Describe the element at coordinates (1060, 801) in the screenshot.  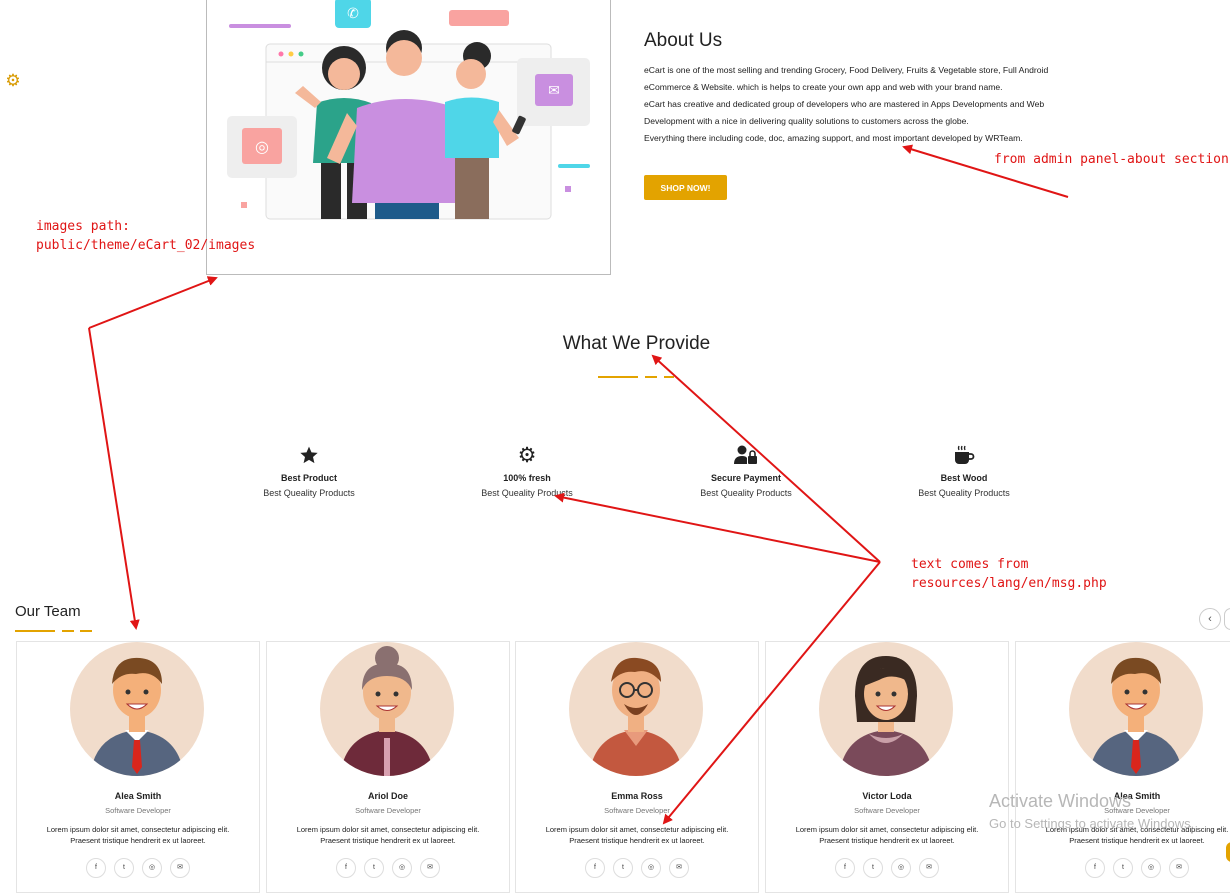
I see `activate-windows-title: Activate Windows` at that location.